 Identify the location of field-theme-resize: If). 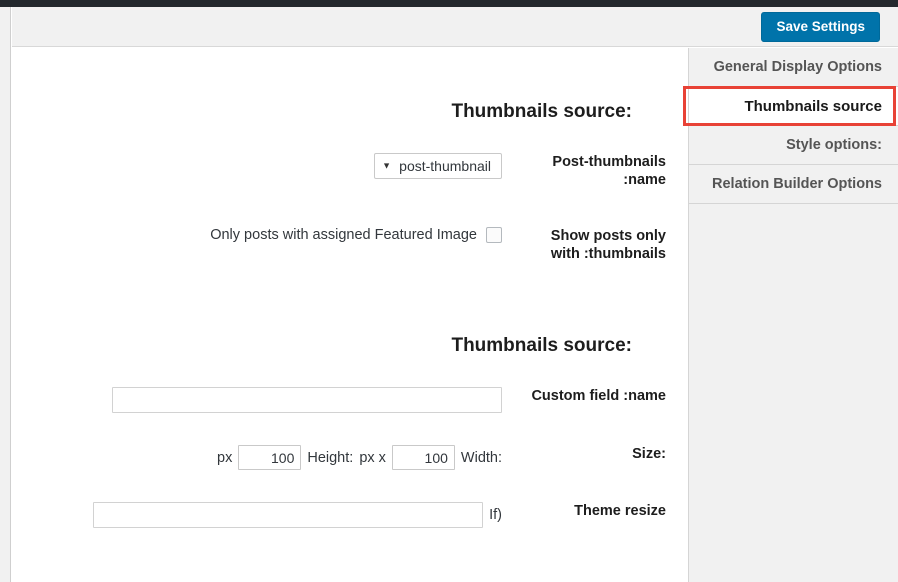
(265, 515).